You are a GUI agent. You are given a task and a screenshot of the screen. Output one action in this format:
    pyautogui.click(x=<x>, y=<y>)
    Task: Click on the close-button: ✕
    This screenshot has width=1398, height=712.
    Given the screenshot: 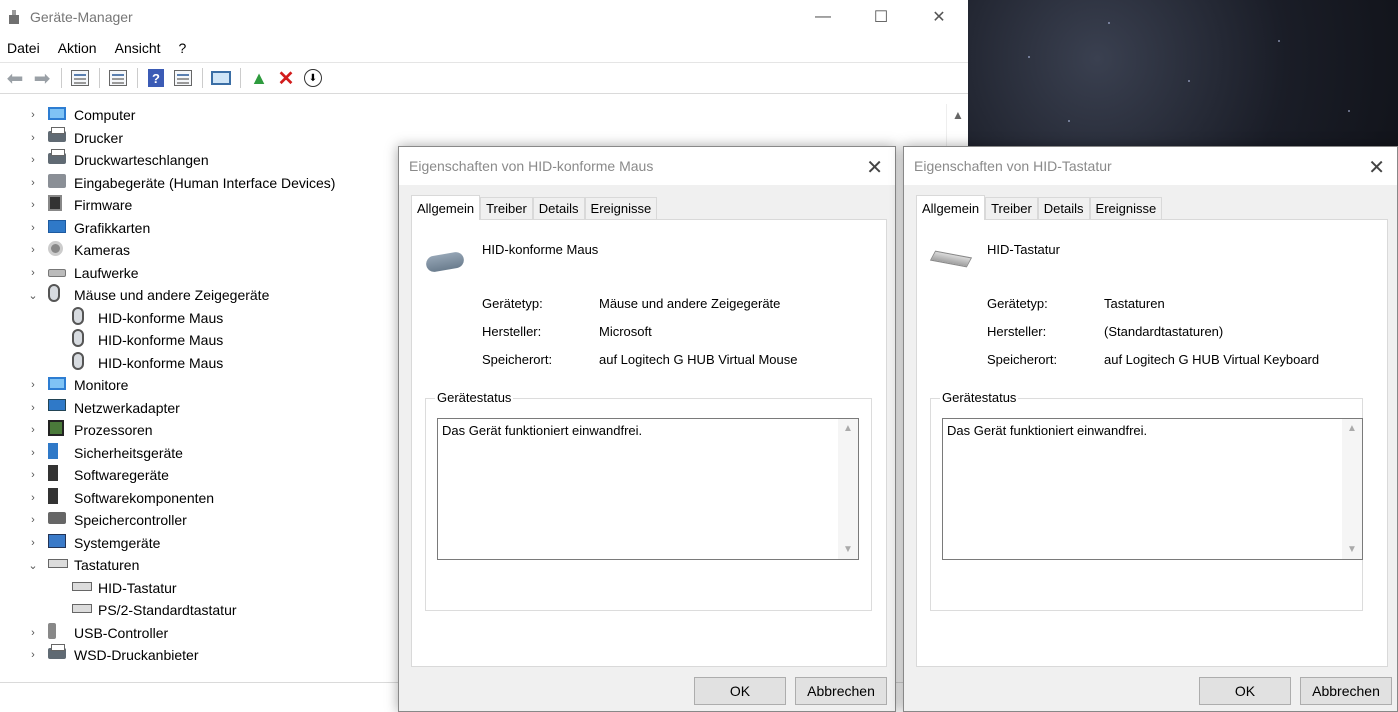 What is the action you would take?
    pyautogui.click(x=939, y=17)
    